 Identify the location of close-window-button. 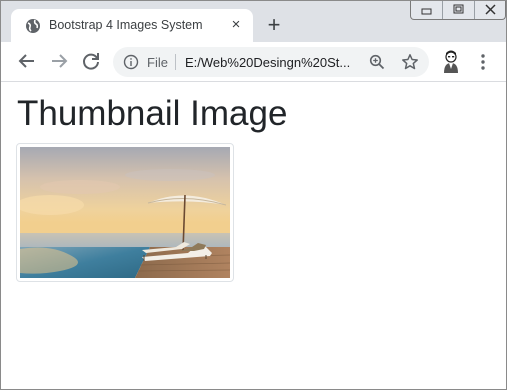
(490, 10).